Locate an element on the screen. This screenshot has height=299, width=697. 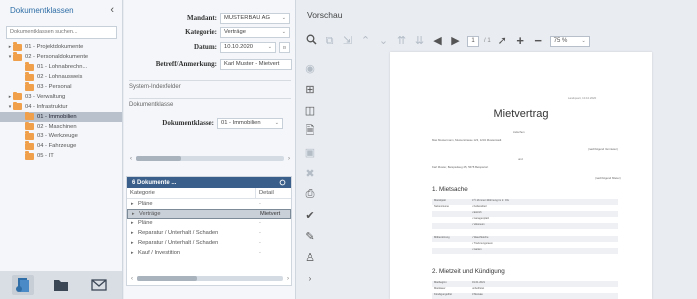
calendar-icon is located at coordinates (284, 47).